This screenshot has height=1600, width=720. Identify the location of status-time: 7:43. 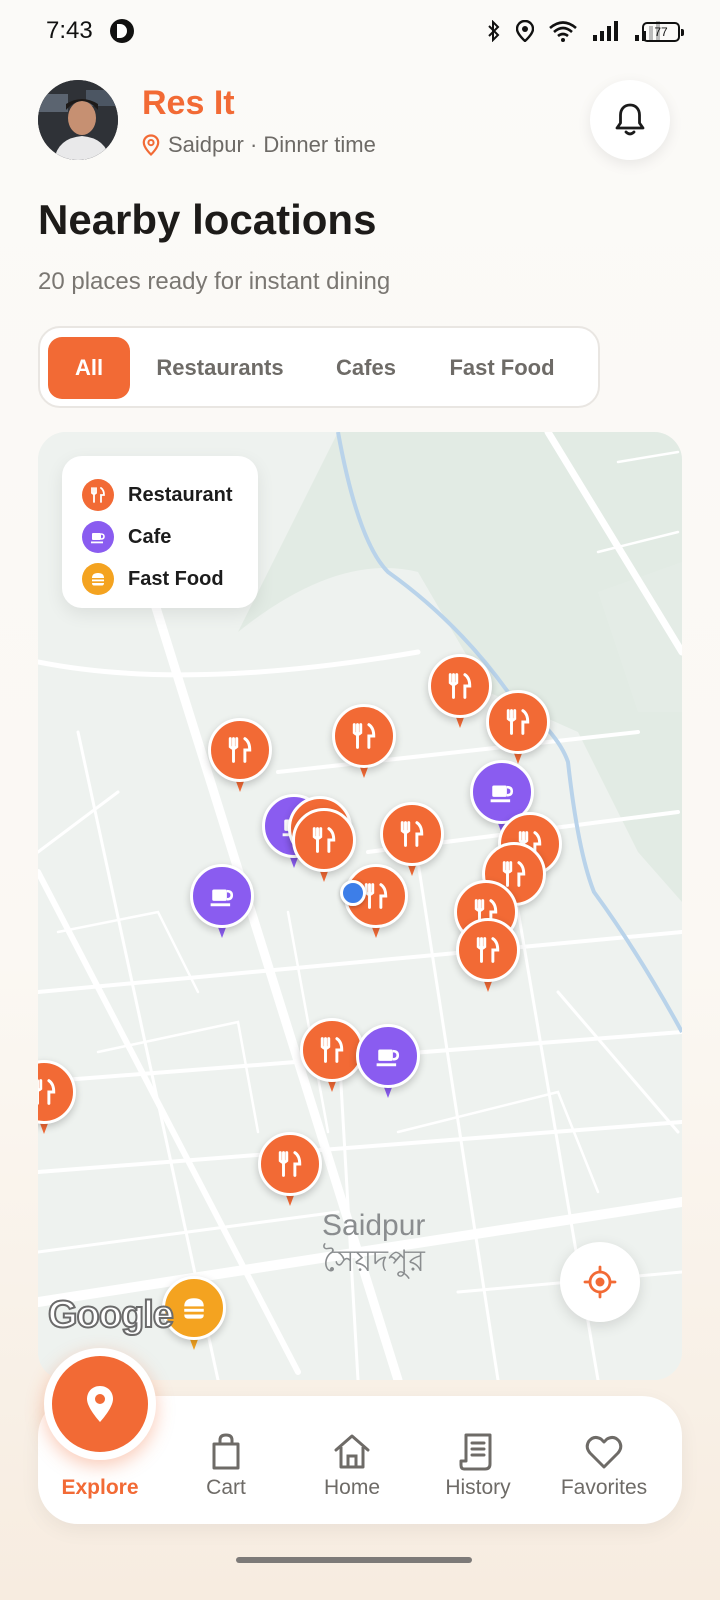
(69, 30).